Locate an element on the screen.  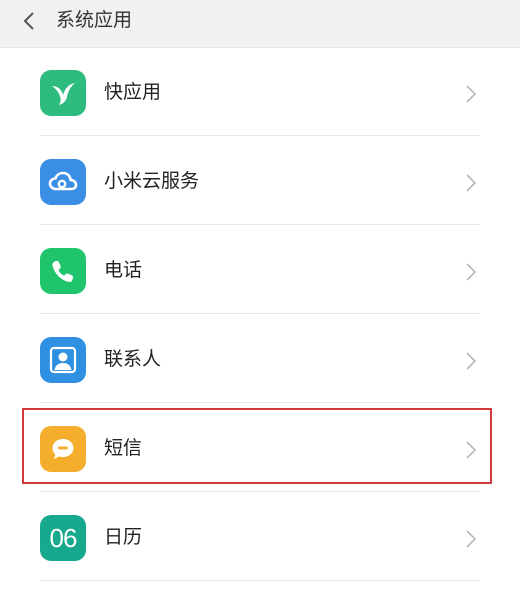
back-button is located at coordinates (29, 21).